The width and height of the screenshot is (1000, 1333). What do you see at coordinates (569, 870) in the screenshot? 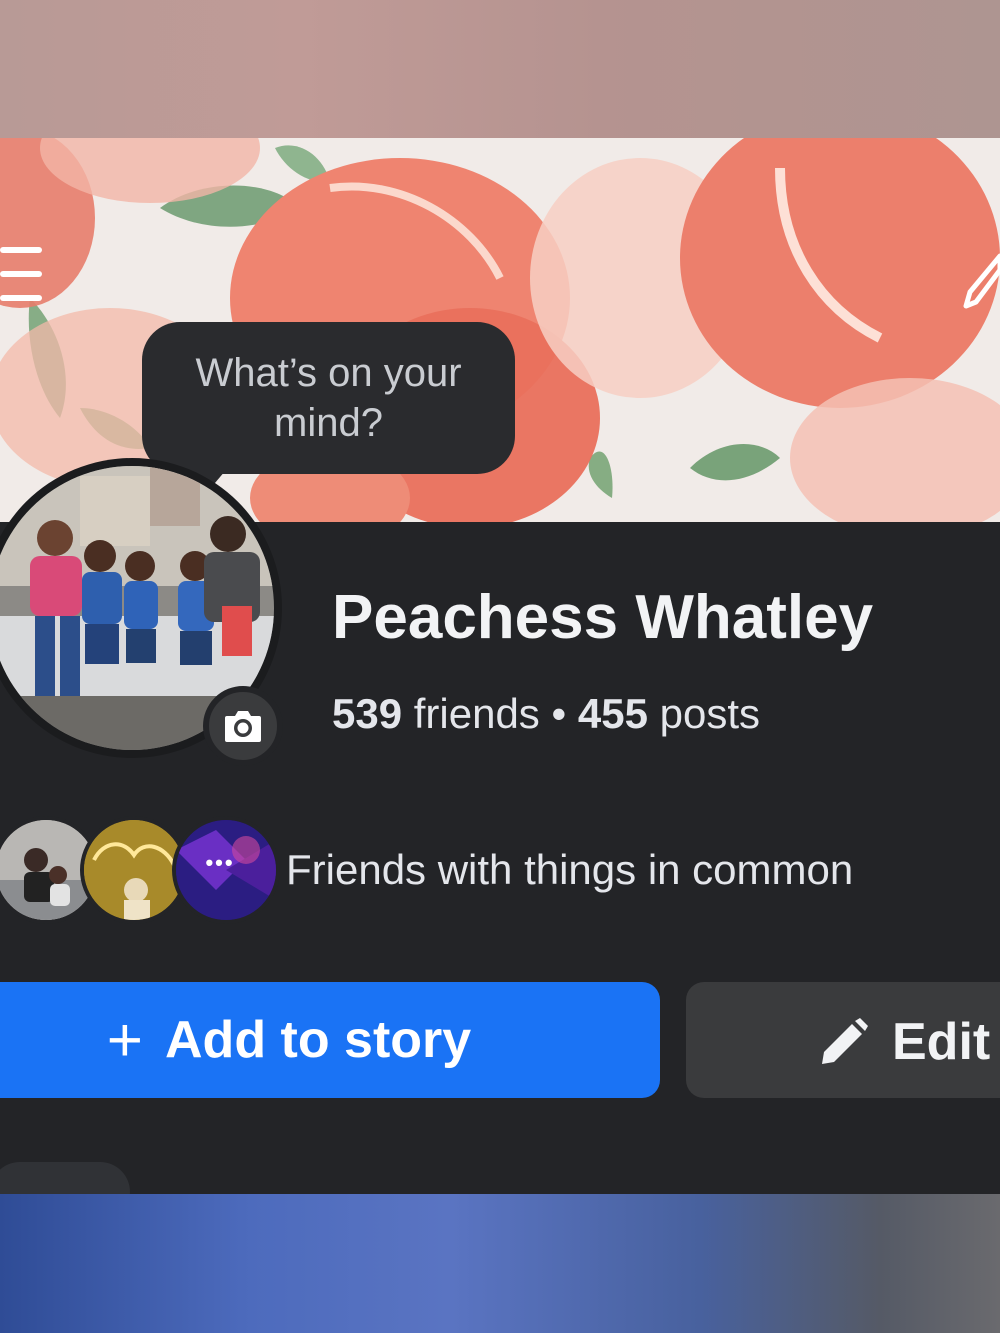
I see `mutual-friends-text: Friends with things in common` at bounding box center [569, 870].